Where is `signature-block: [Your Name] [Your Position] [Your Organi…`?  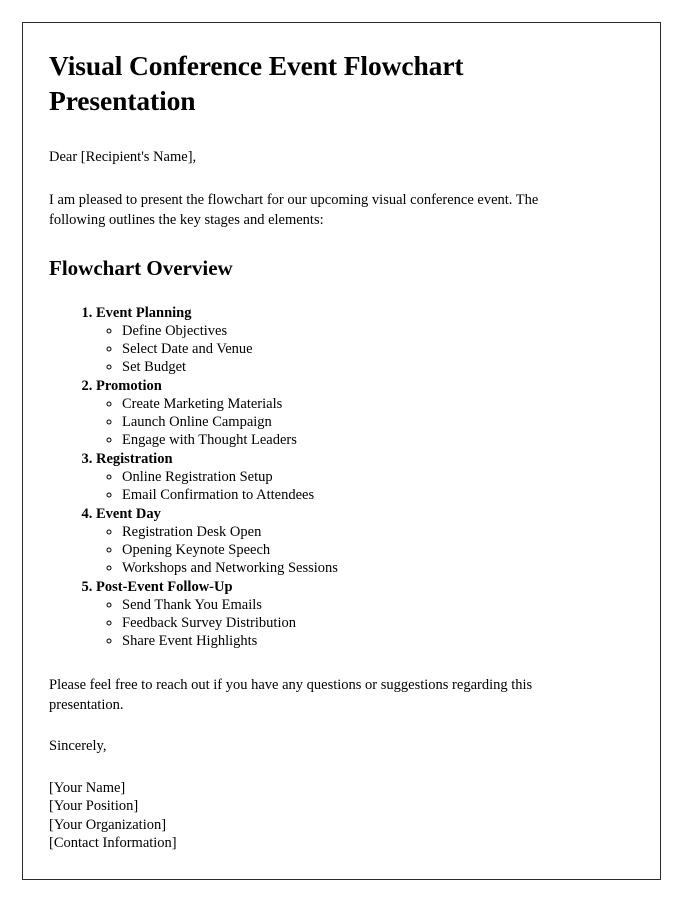
signature-block: [Your Name] [Your Position] [Your Organi… is located at coordinates (318, 816).